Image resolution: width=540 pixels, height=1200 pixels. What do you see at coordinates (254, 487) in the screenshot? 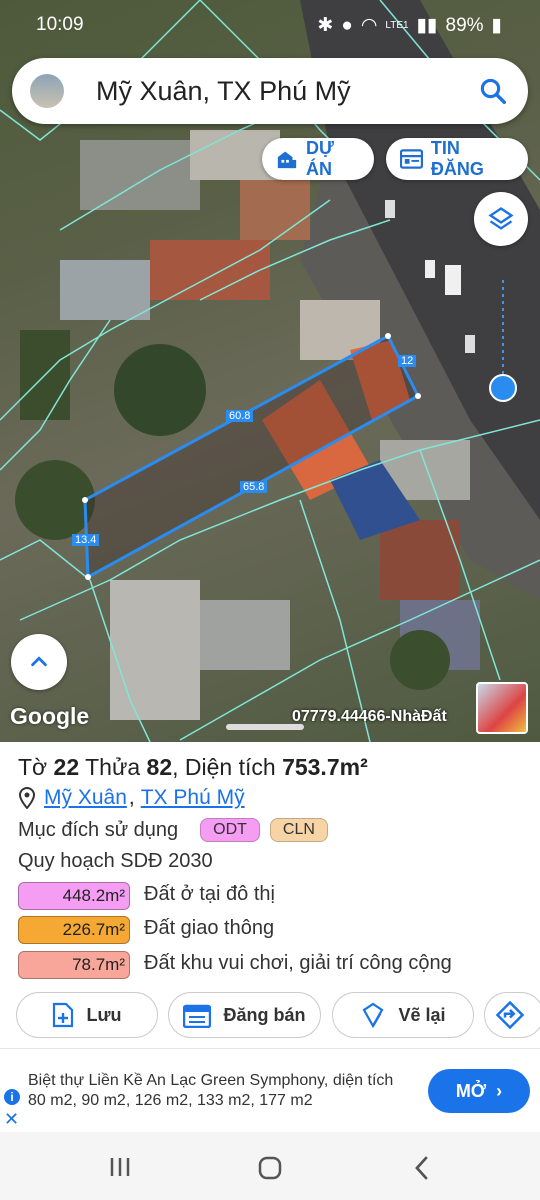
I see `measurement-bottom: 65.8` at bounding box center [254, 487].